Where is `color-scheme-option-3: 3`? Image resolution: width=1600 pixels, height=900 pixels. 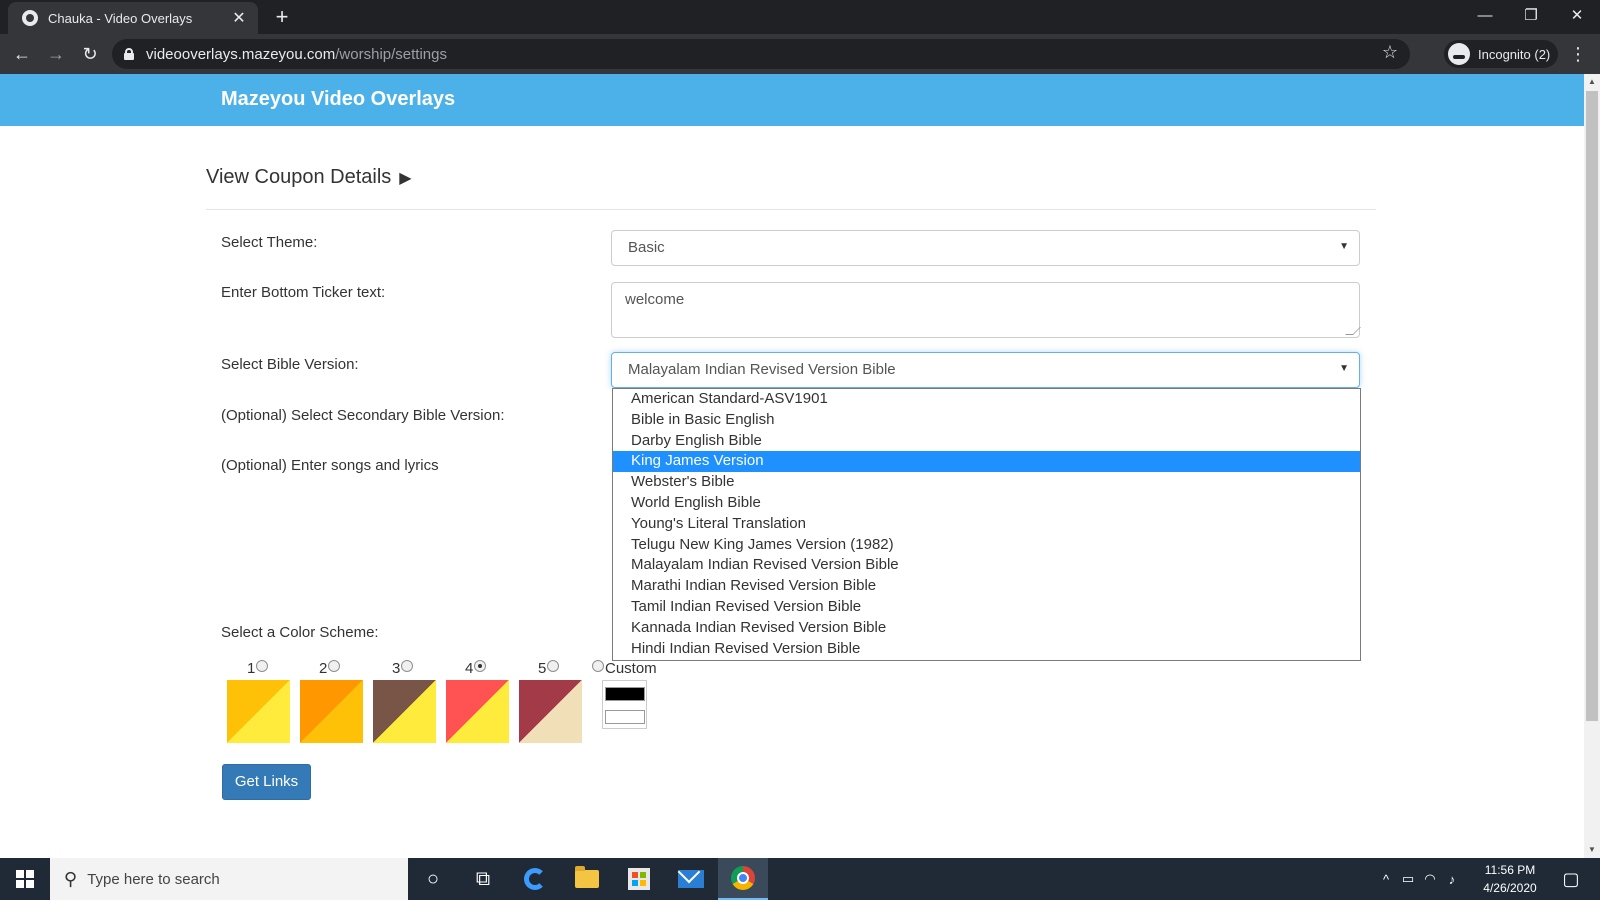
color-scheme-option-3: 3 is located at coordinates (403, 668).